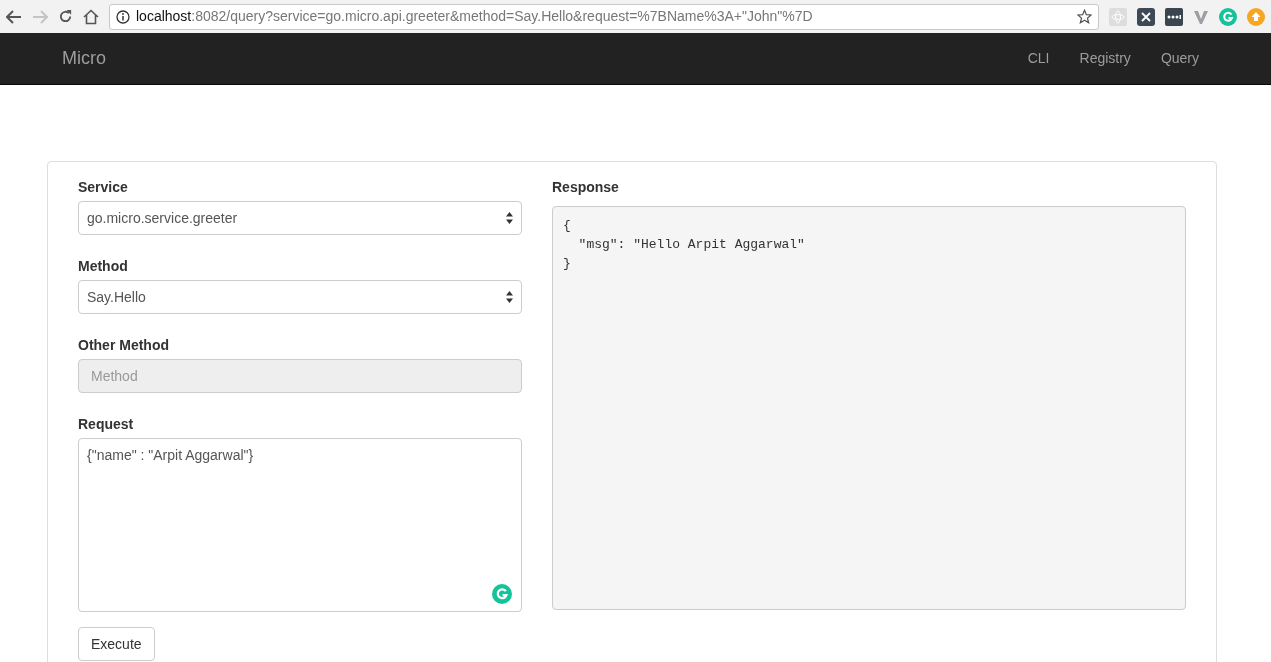  I want to click on star-icon, so click(1084, 16).